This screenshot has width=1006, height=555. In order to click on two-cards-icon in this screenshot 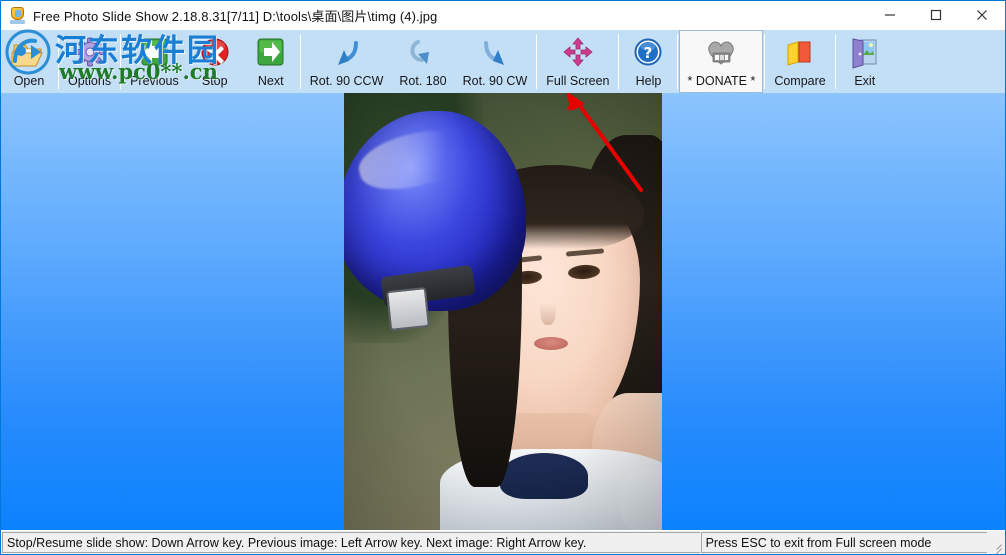, I will do `click(800, 54)`.